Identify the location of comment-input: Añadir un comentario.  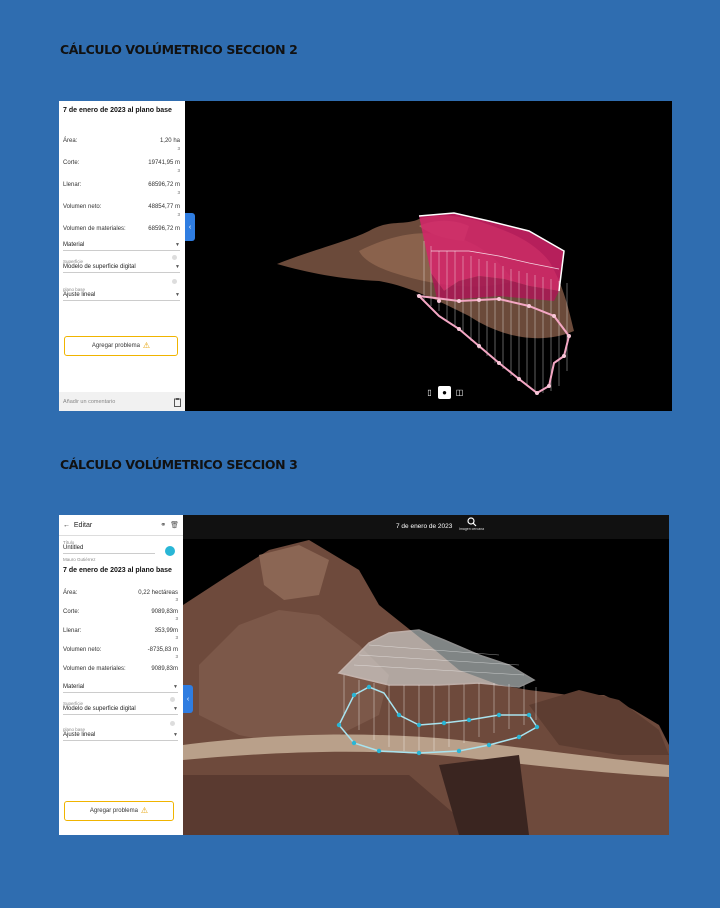
(122, 401).